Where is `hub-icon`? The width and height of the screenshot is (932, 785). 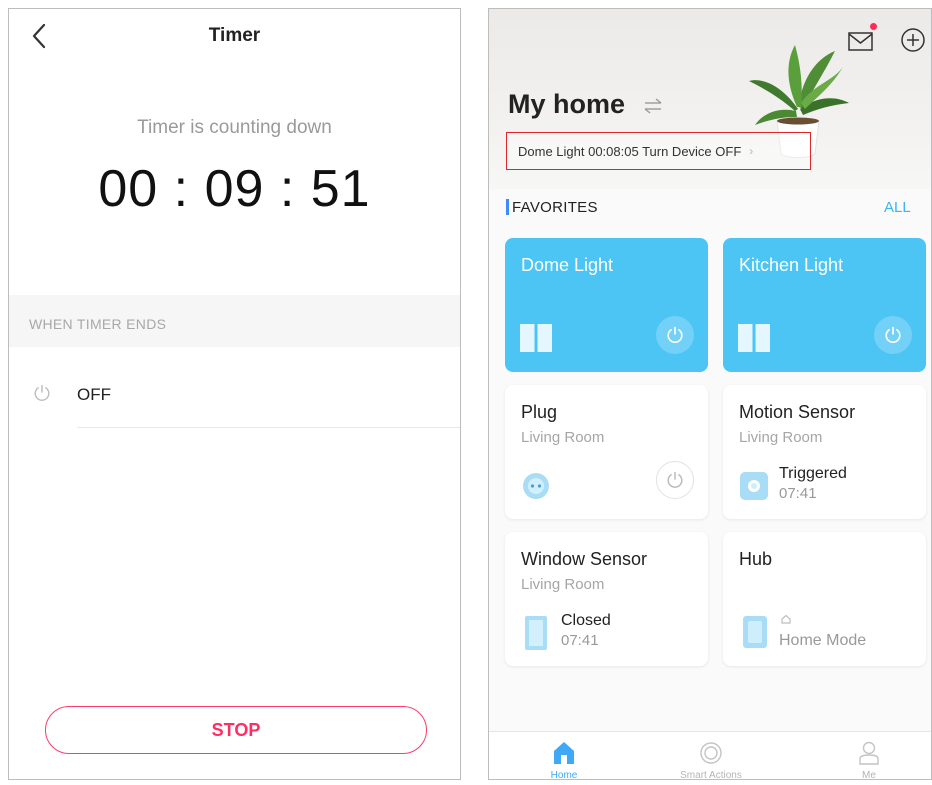
hub-icon is located at coordinates (755, 632).